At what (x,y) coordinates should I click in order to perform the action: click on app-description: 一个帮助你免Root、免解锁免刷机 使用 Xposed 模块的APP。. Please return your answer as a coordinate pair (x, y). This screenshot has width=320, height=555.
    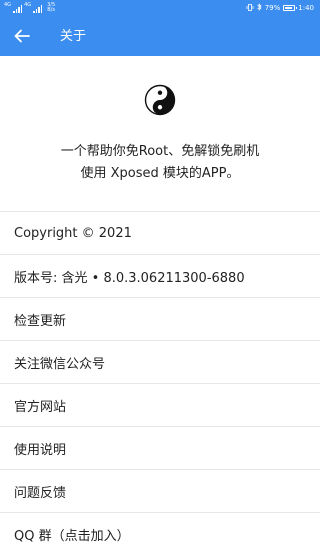
    Looking at the image, I should click on (160, 163).